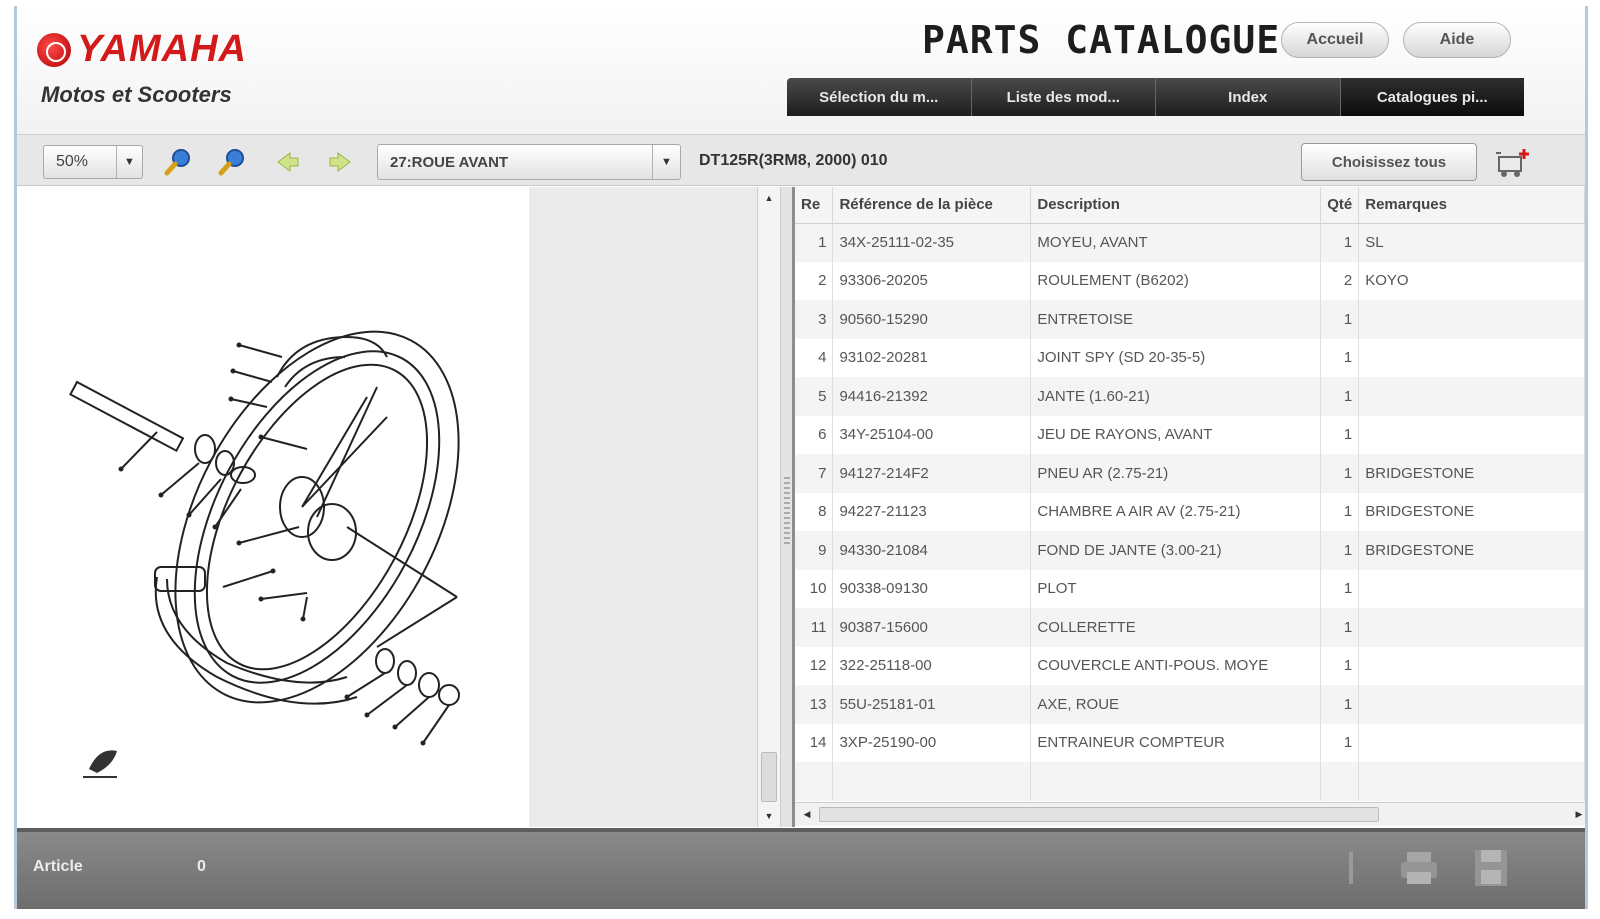 This screenshot has height=919, width=1600. I want to click on accueil-button: Accueil, so click(1335, 40).